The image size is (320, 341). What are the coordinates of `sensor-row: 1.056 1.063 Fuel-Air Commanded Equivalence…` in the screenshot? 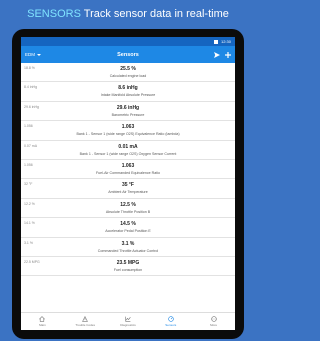 It's located at (128, 170).